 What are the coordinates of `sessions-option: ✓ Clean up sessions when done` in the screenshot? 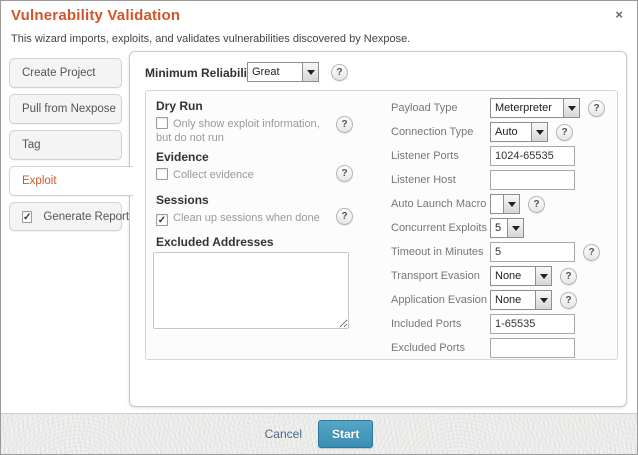 It's located at (245, 218).